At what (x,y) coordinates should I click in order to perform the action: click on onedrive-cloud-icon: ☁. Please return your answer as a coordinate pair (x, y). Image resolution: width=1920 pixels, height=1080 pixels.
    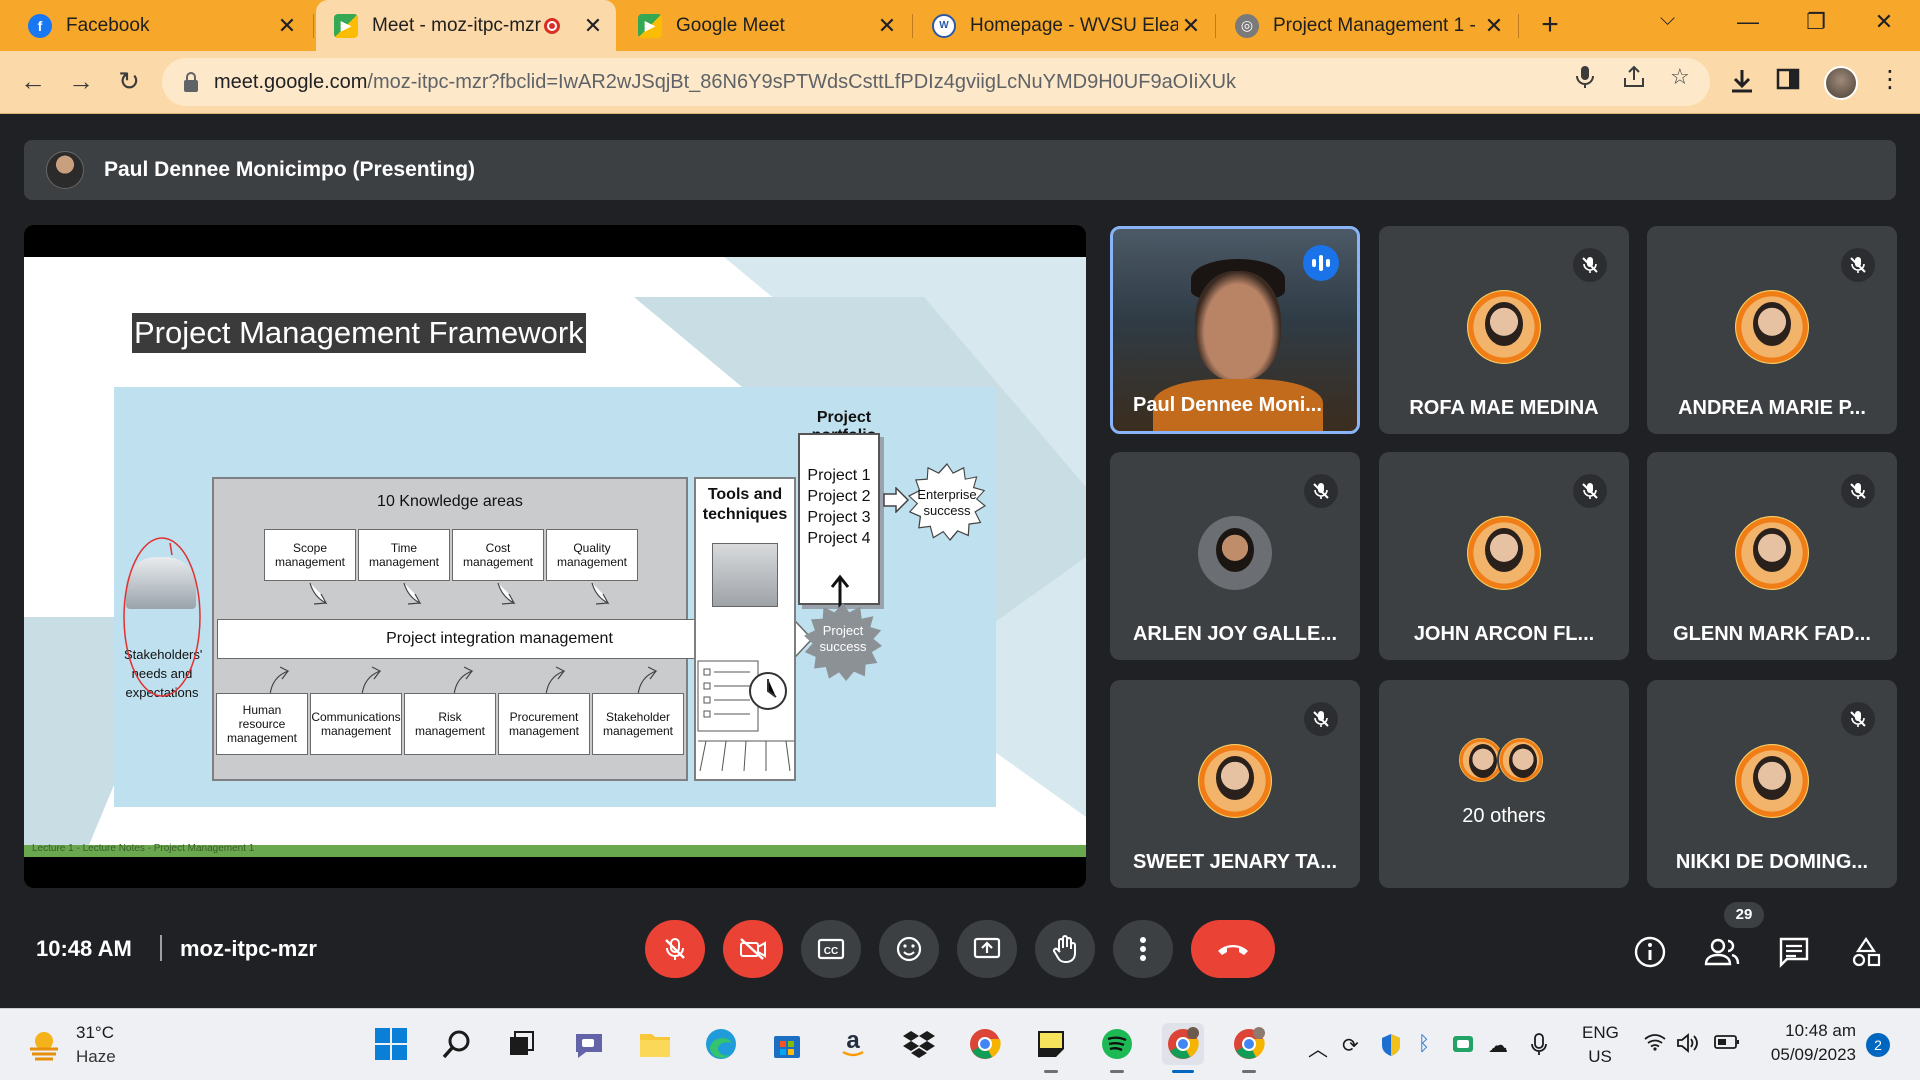
    Looking at the image, I should click on (1498, 1045).